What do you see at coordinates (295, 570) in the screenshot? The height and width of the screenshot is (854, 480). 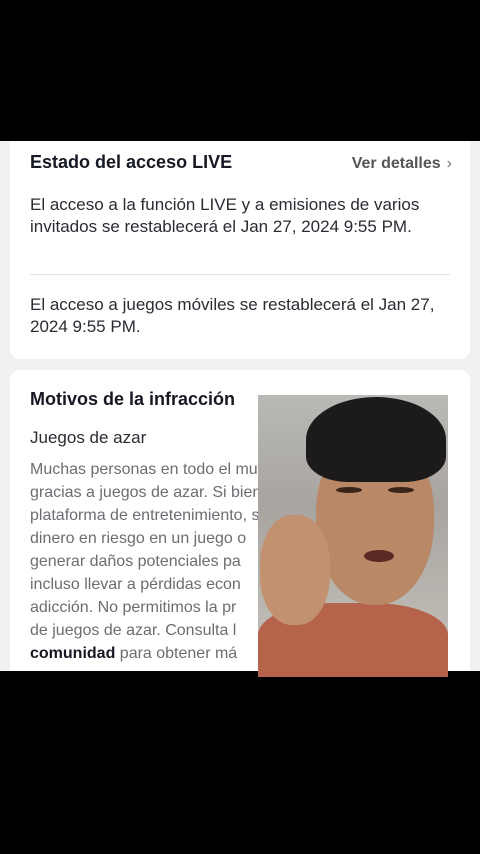 I see `person-hand` at bounding box center [295, 570].